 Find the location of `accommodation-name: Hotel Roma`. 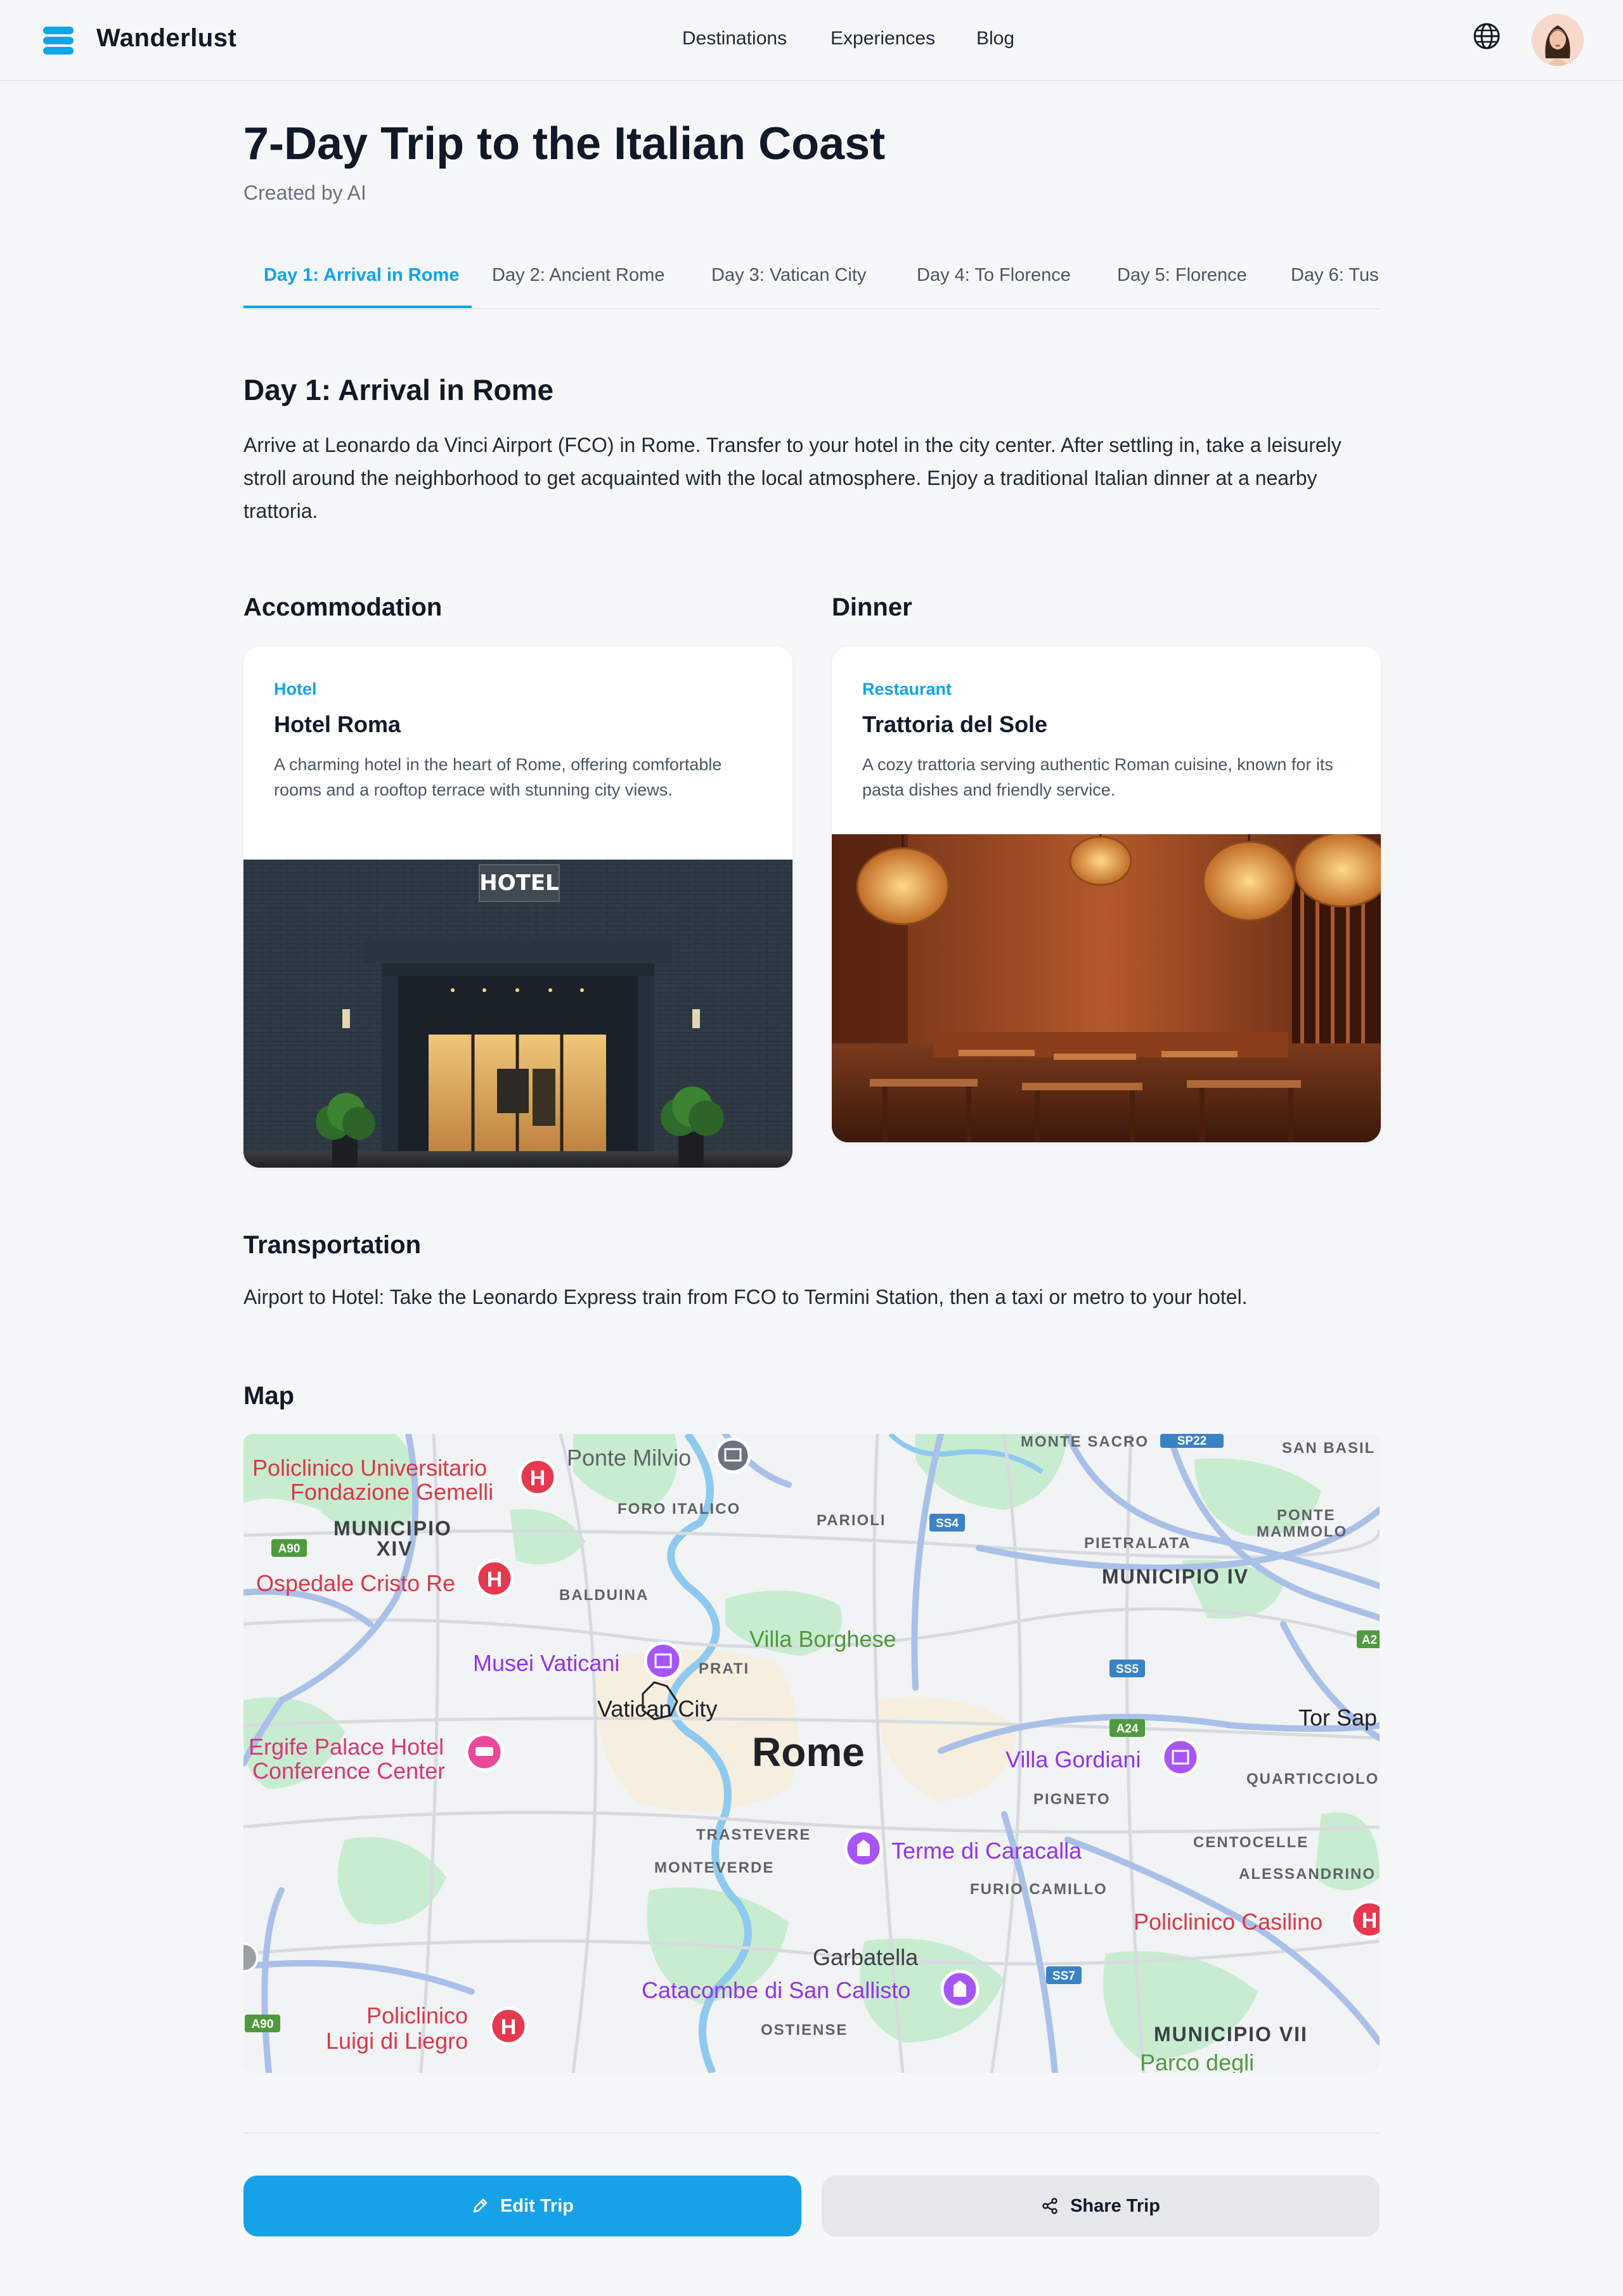

accommodation-name: Hotel Roma is located at coordinates (337, 724).